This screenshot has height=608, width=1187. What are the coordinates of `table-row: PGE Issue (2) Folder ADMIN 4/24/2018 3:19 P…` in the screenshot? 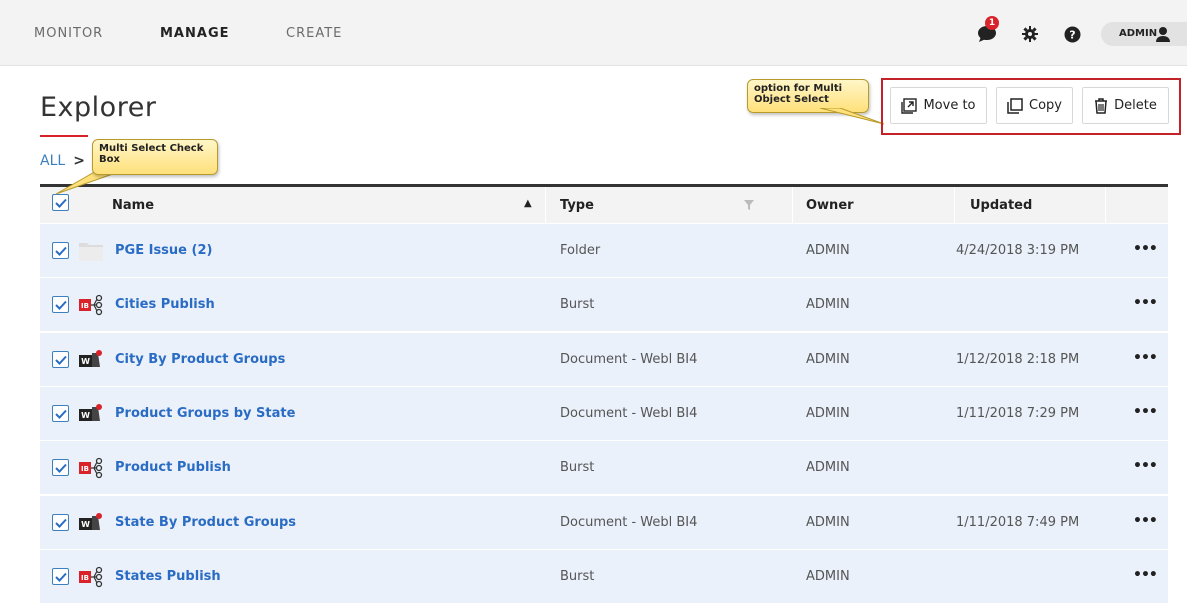 It's located at (604, 251).